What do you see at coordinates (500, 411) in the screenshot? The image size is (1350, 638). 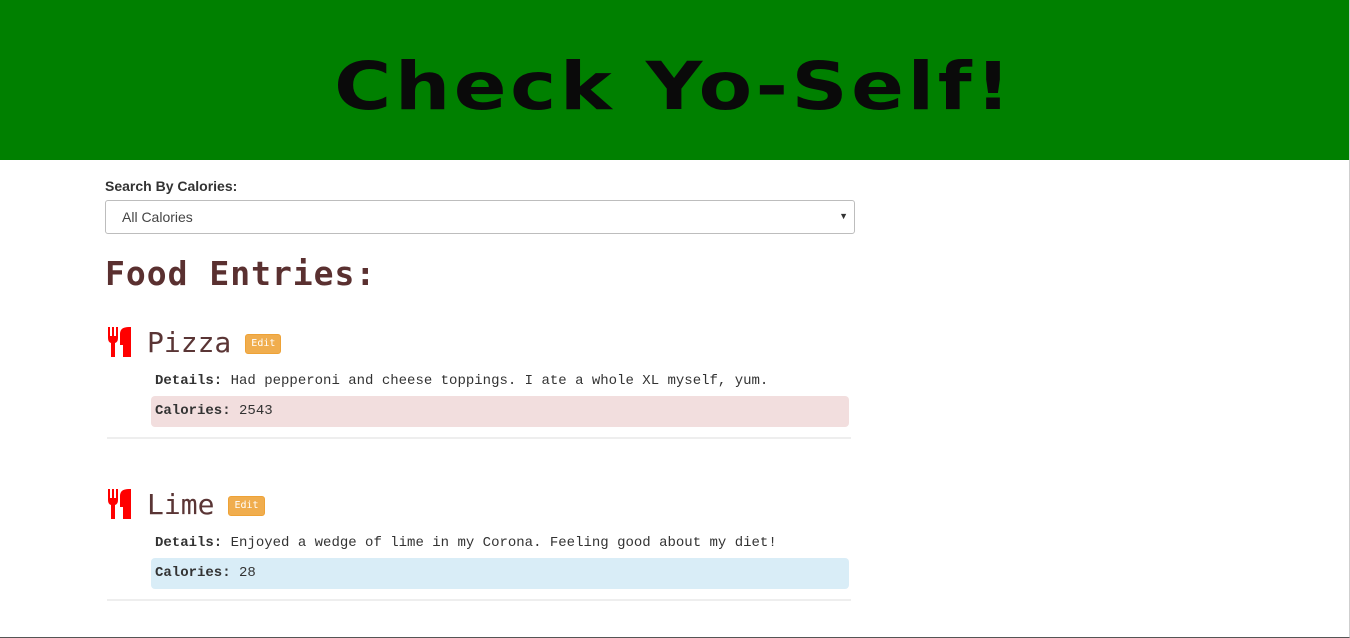 I see `entry-calories: Calories: 2543` at bounding box center [500, 411].